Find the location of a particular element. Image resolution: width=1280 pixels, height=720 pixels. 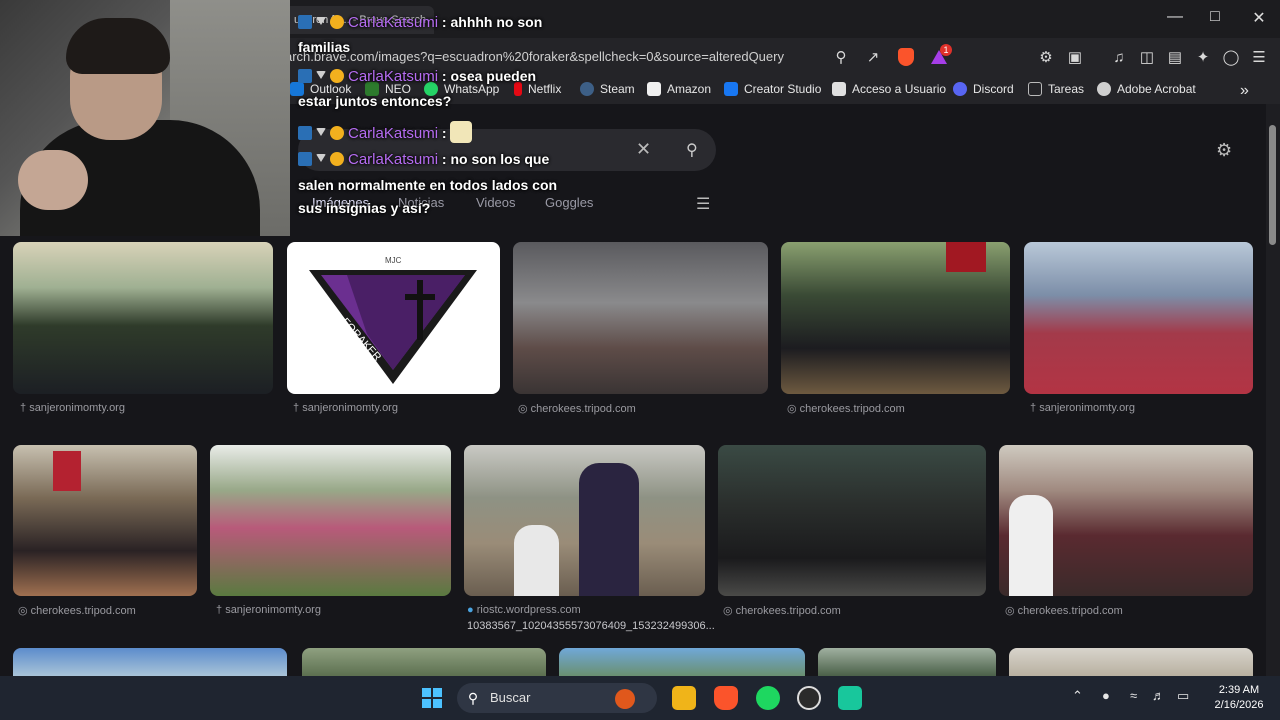

rewards-badge: 1 is located at coordinates (946, 50).